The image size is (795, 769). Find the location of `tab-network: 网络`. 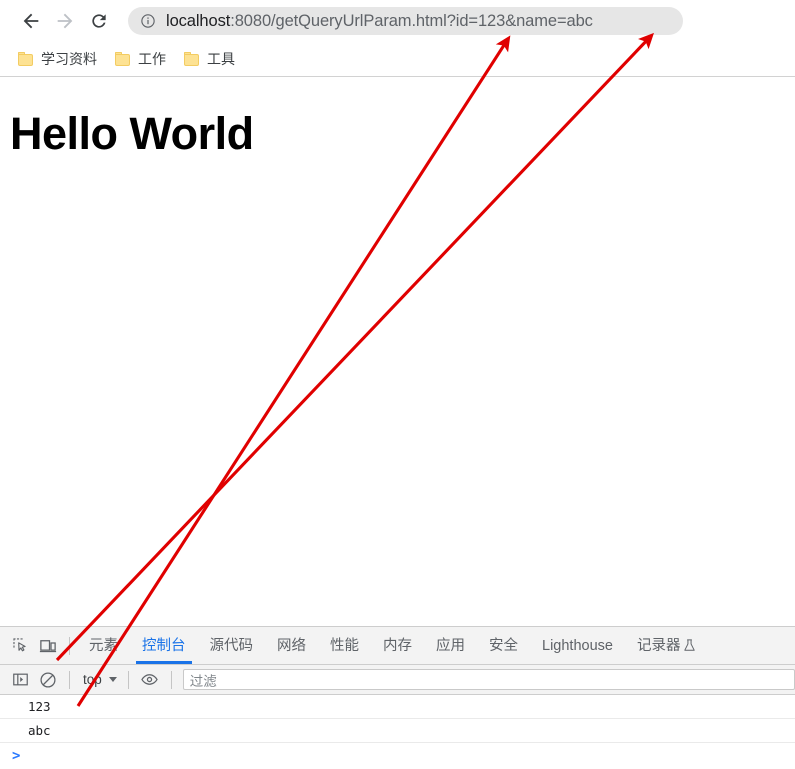

tab-network: 网络 is located at coordinates (291, 646).